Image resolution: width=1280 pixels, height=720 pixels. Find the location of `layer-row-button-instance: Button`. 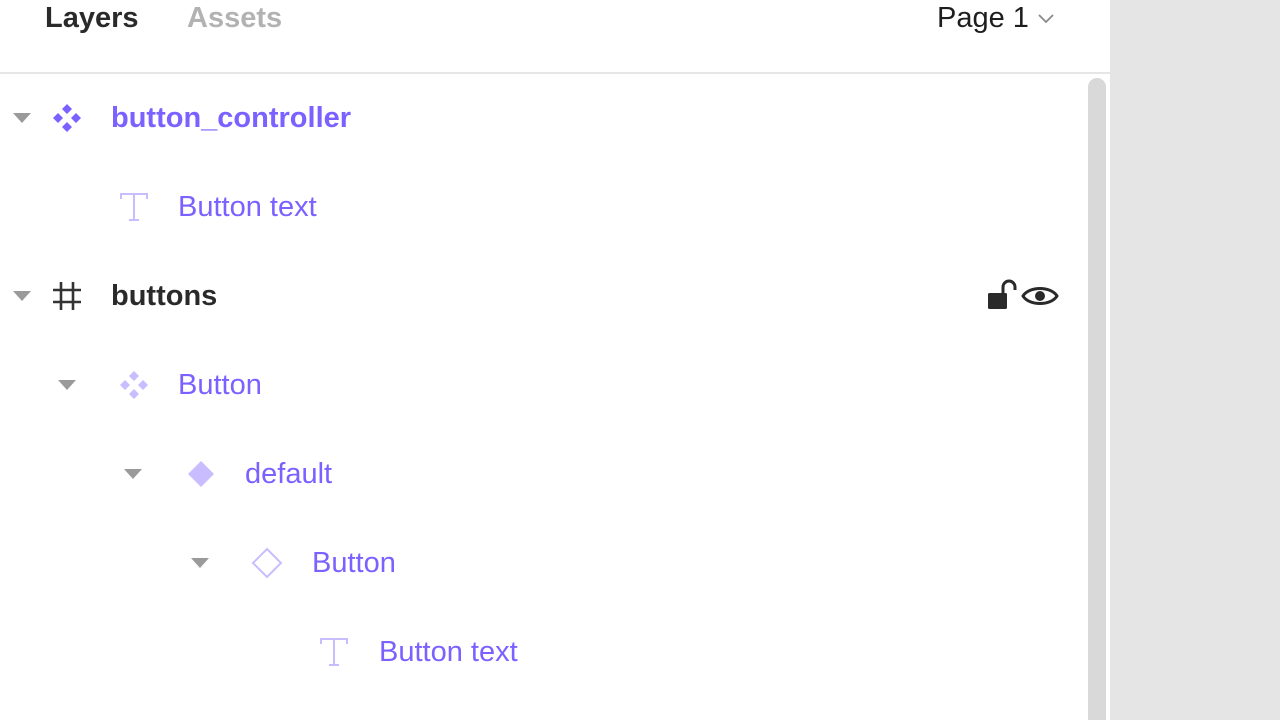

layer-row-button-instance: Button is located at coordinates (542, 562).